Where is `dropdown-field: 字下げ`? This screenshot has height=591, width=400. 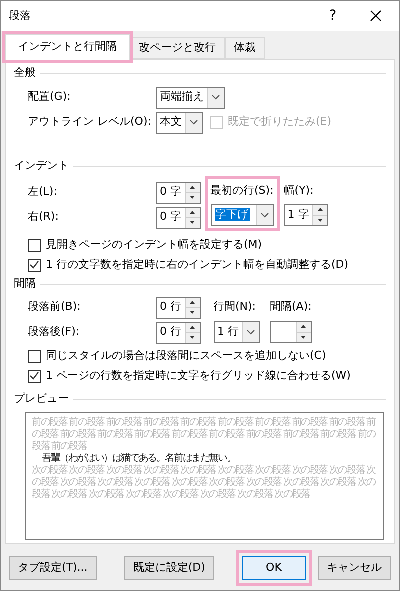 dropdown-field: 字下げ is located at coordinates (242, 215).